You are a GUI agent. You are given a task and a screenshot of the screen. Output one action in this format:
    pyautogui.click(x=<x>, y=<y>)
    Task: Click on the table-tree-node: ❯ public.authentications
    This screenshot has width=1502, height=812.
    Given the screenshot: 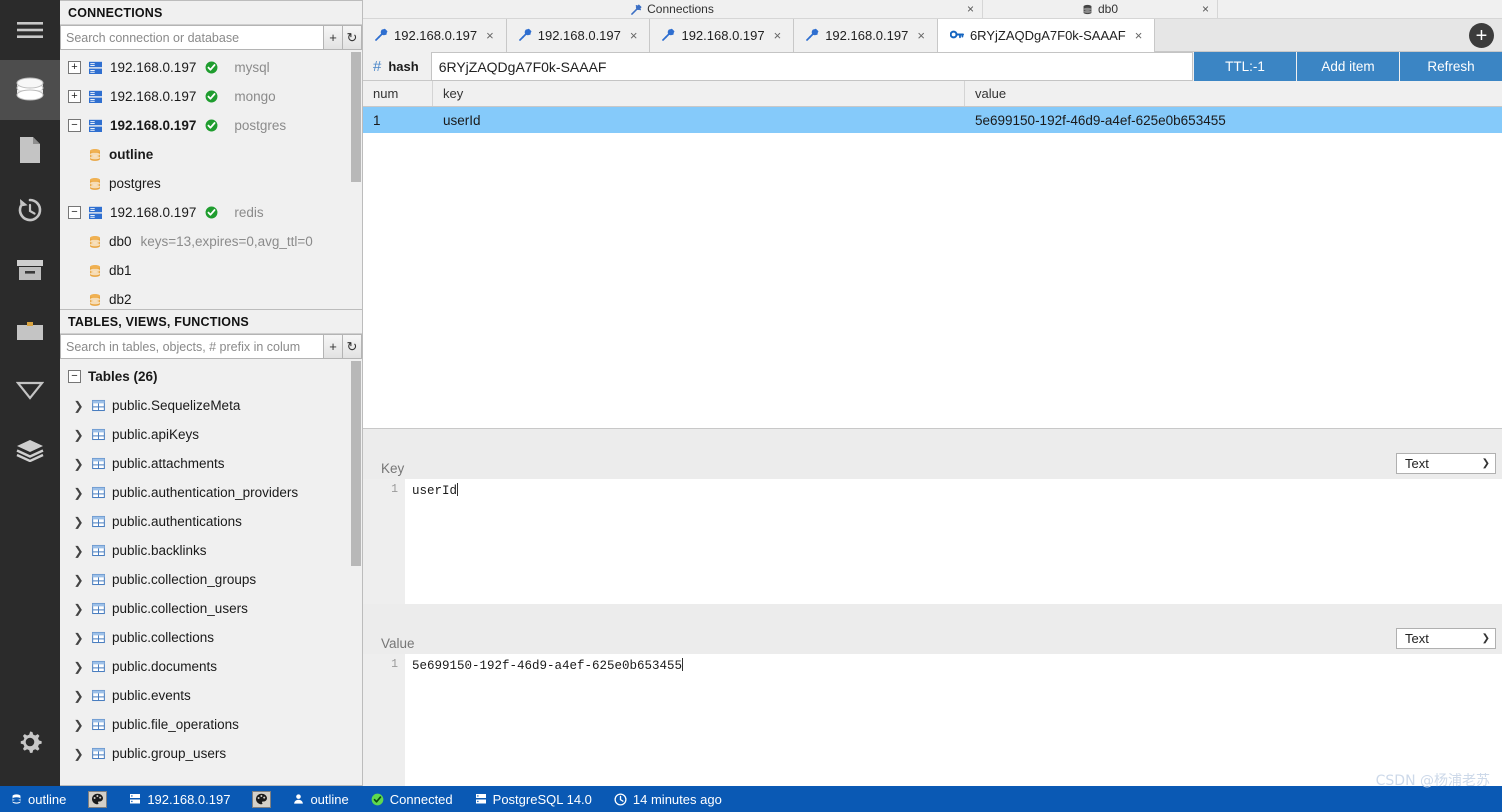 What is the action you would take?
    pyautogui.click(x=211, y=521)
    